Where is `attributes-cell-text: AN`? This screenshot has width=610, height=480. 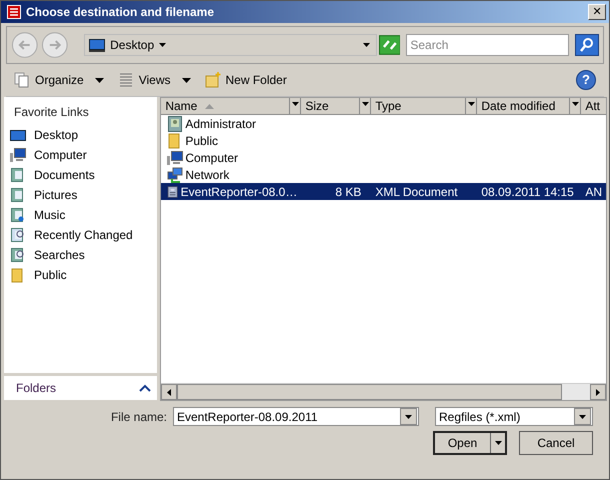 attributes-cell-text: AN is located at coordinates (593, 191).